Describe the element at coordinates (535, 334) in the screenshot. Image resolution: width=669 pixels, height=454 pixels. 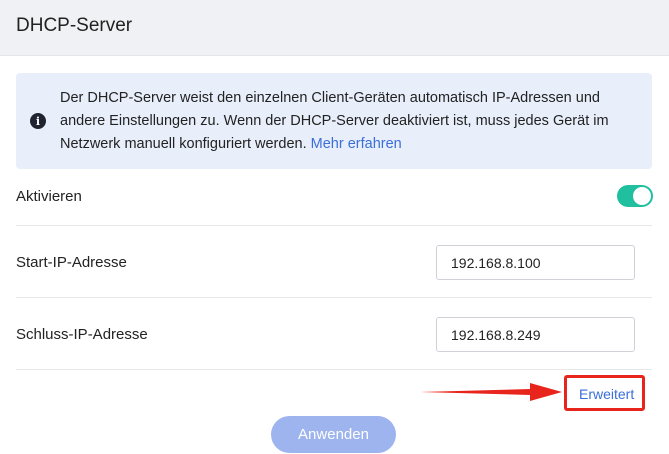
I see `end-ip-input` at that location.